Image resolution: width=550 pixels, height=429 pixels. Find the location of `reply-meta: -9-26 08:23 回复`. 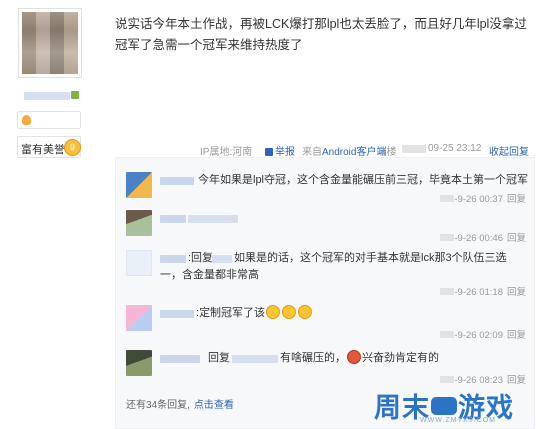

reply-meta: -9-26 08:23 回复 is located at coordinates (483, 379).